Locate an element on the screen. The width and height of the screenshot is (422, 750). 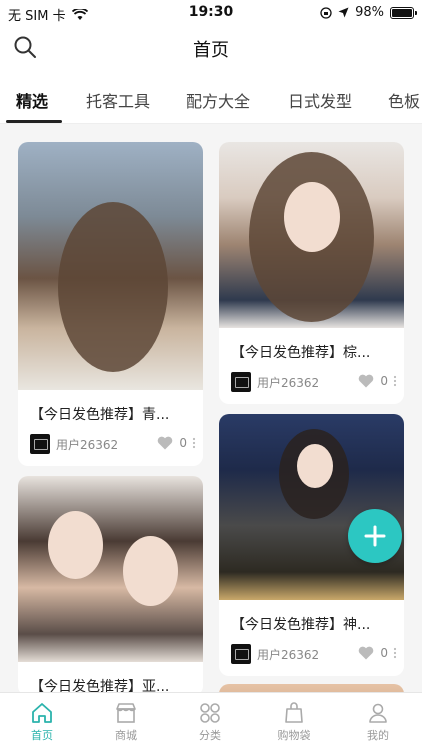
battery-level is located at coordinates (402, 12).